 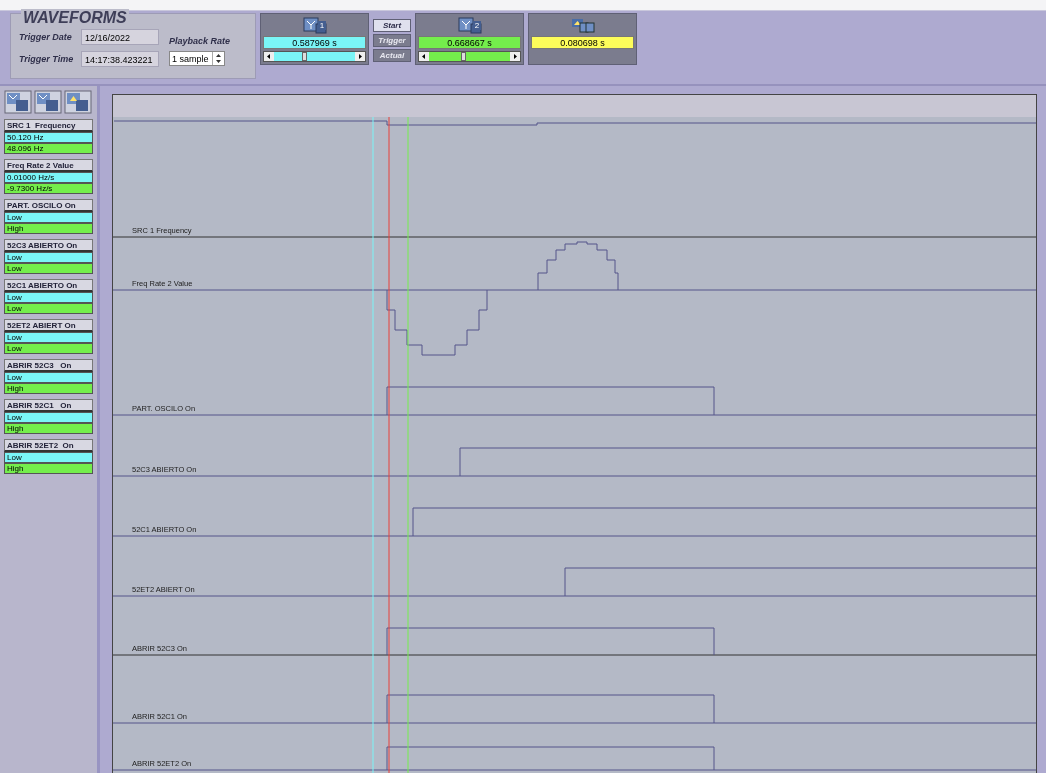 I want to click on channel-value: -9.7300 Hz/s, so click(x=48, y=188).